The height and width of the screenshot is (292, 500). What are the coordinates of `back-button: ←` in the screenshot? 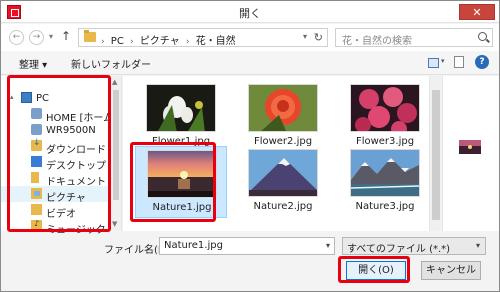 It's located at (16, 37).